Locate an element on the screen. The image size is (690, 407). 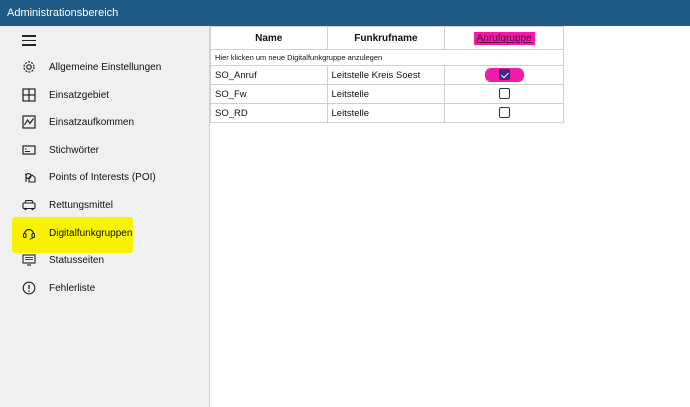
warning-circle-icon is located at coordinates (29, 288).